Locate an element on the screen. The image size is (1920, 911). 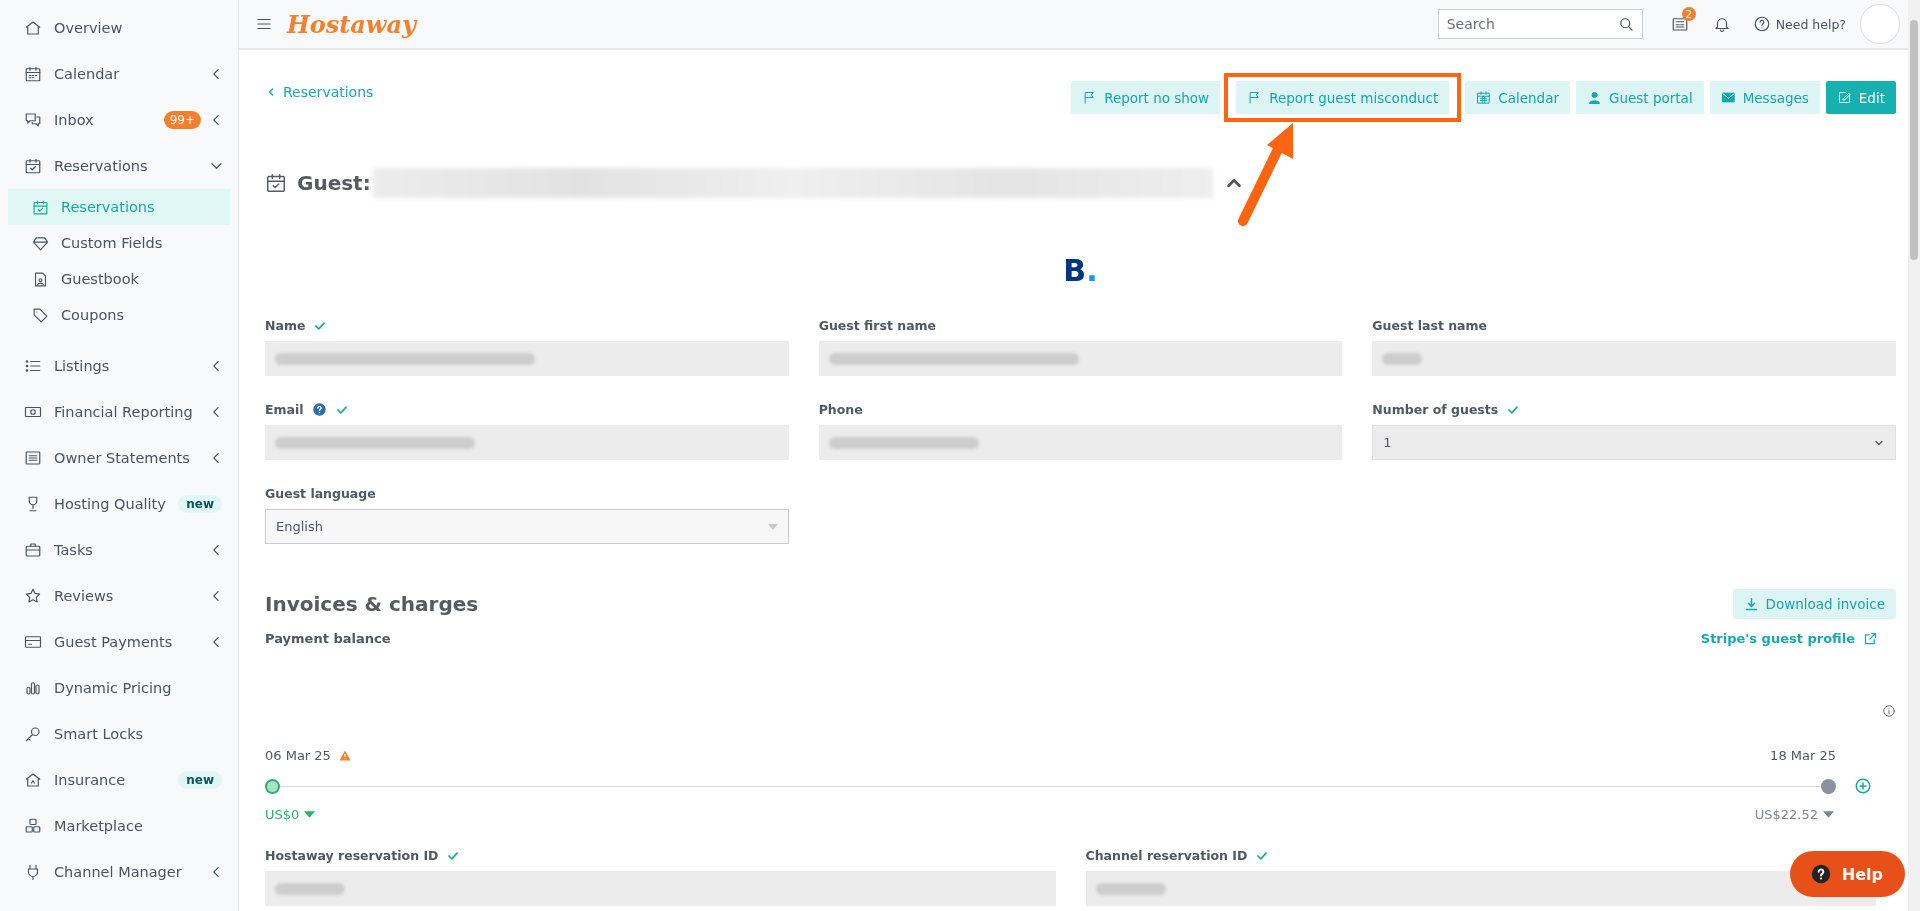
sidebar-item: Smart Locks is located at coordinates (119, 734).